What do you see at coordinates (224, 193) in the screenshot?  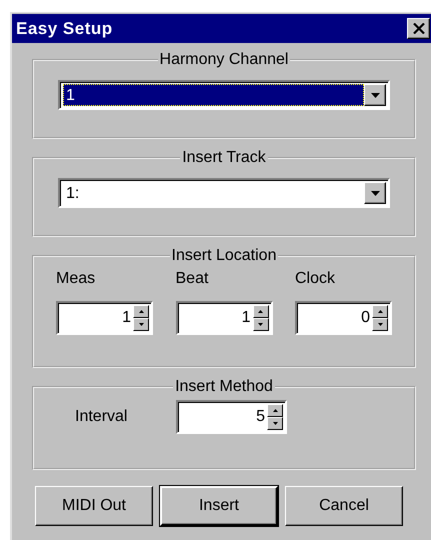 I see `dropdown: 1:` at bounding box center [224, 193].